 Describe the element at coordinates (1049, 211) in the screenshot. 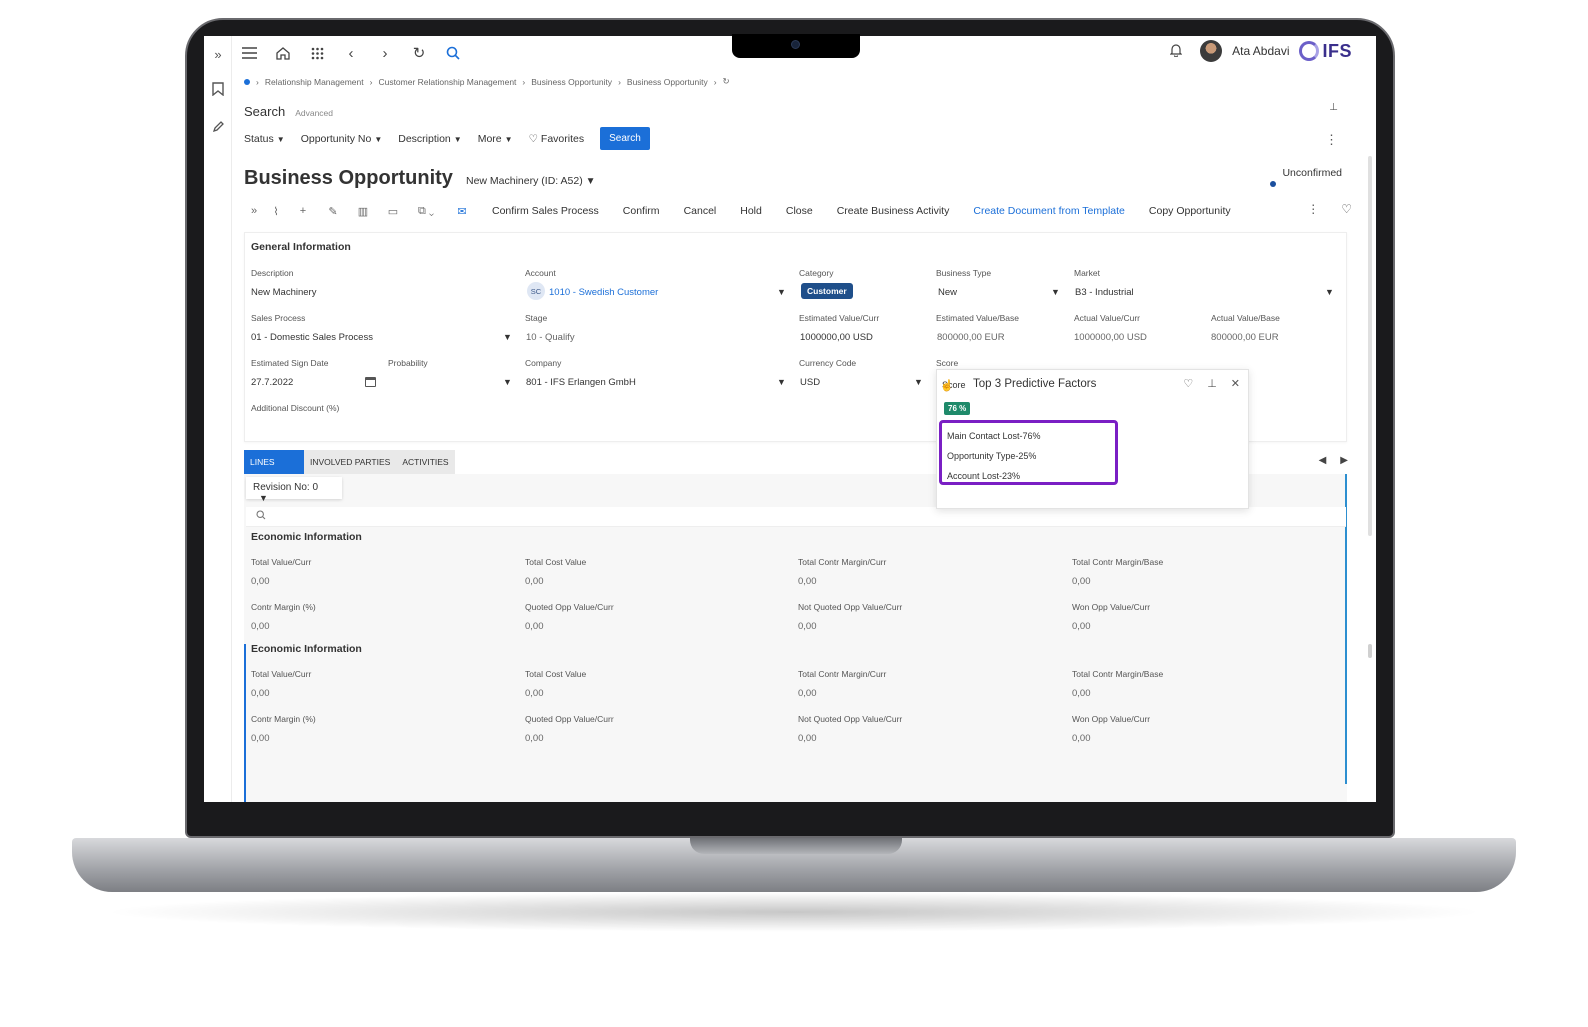

I see `create-document-from-template-button: Create Document from Template` at that location.